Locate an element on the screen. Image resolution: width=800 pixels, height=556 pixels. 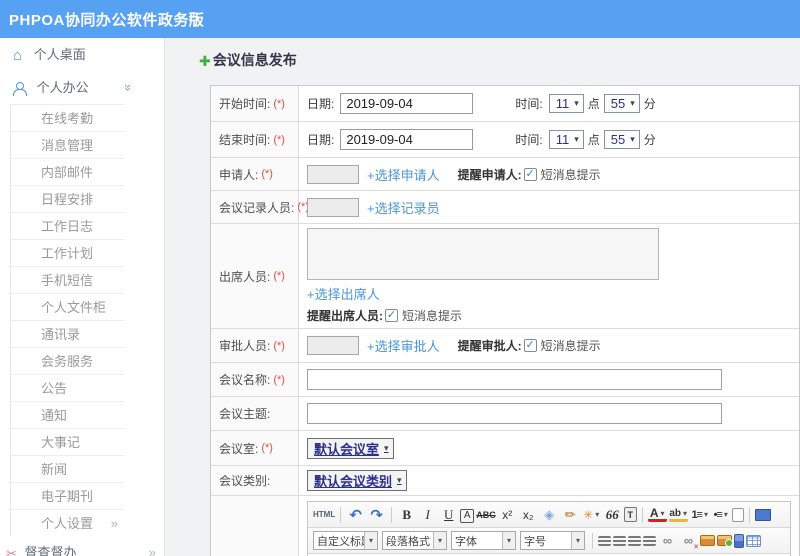
undo-button: ↶ is located at coordinates (355, 515).